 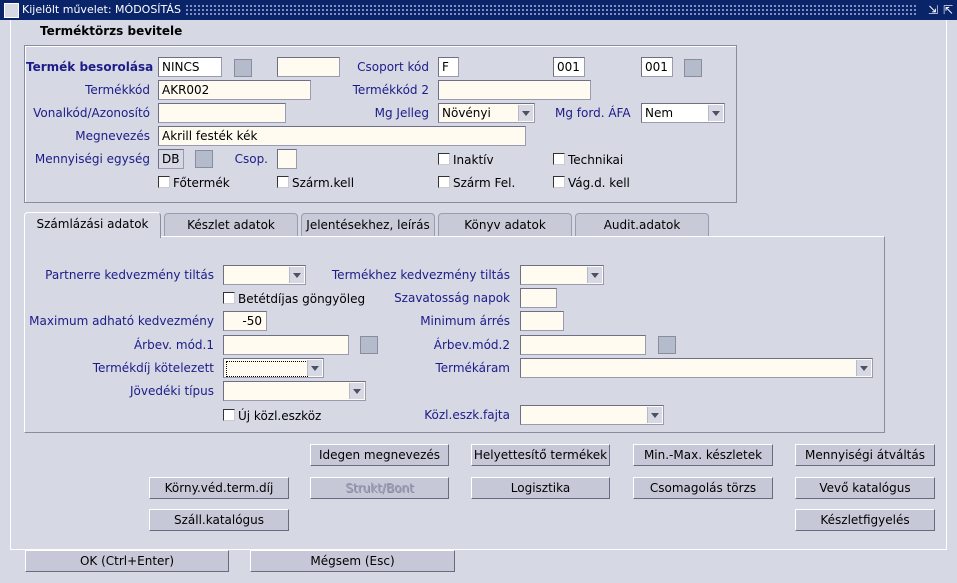 I want to click on vonalkod-field, so click(x=222, y=113).